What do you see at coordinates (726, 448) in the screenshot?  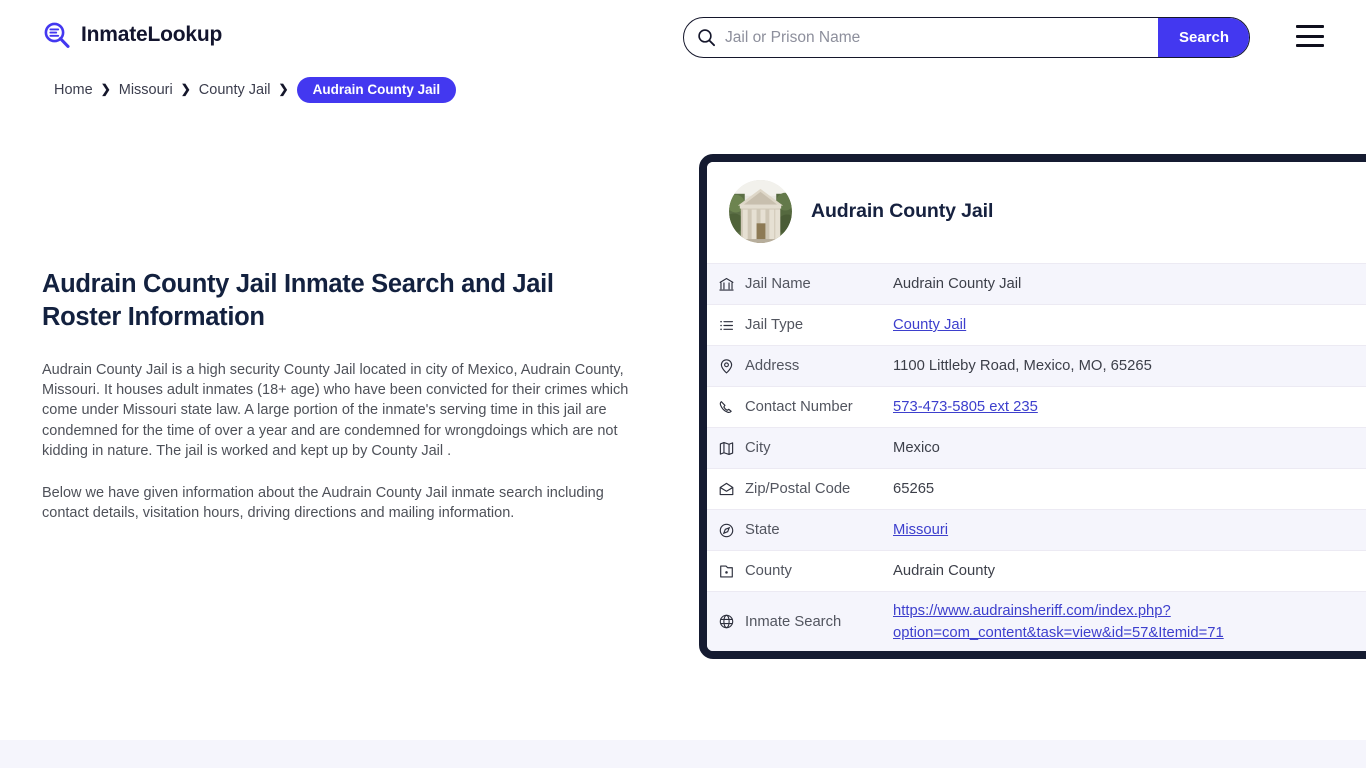 I see `map-icon` at bounding box center [726, 448].